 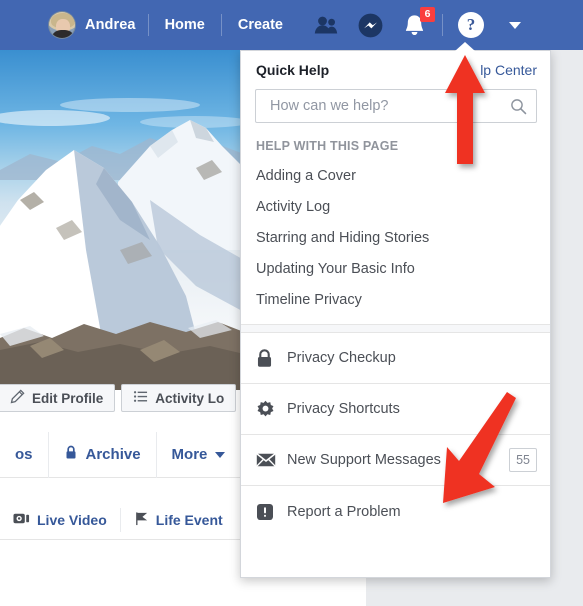 What do you see at coordinates (110, 25) in the screenshot?
I see `nav-profile-name: Andrea` at bounding box center [110, 25].